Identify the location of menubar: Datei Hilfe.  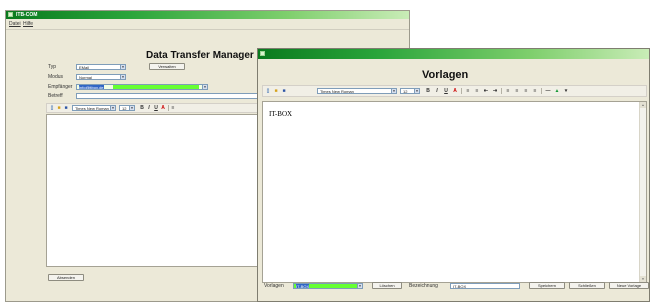
(207, 24).